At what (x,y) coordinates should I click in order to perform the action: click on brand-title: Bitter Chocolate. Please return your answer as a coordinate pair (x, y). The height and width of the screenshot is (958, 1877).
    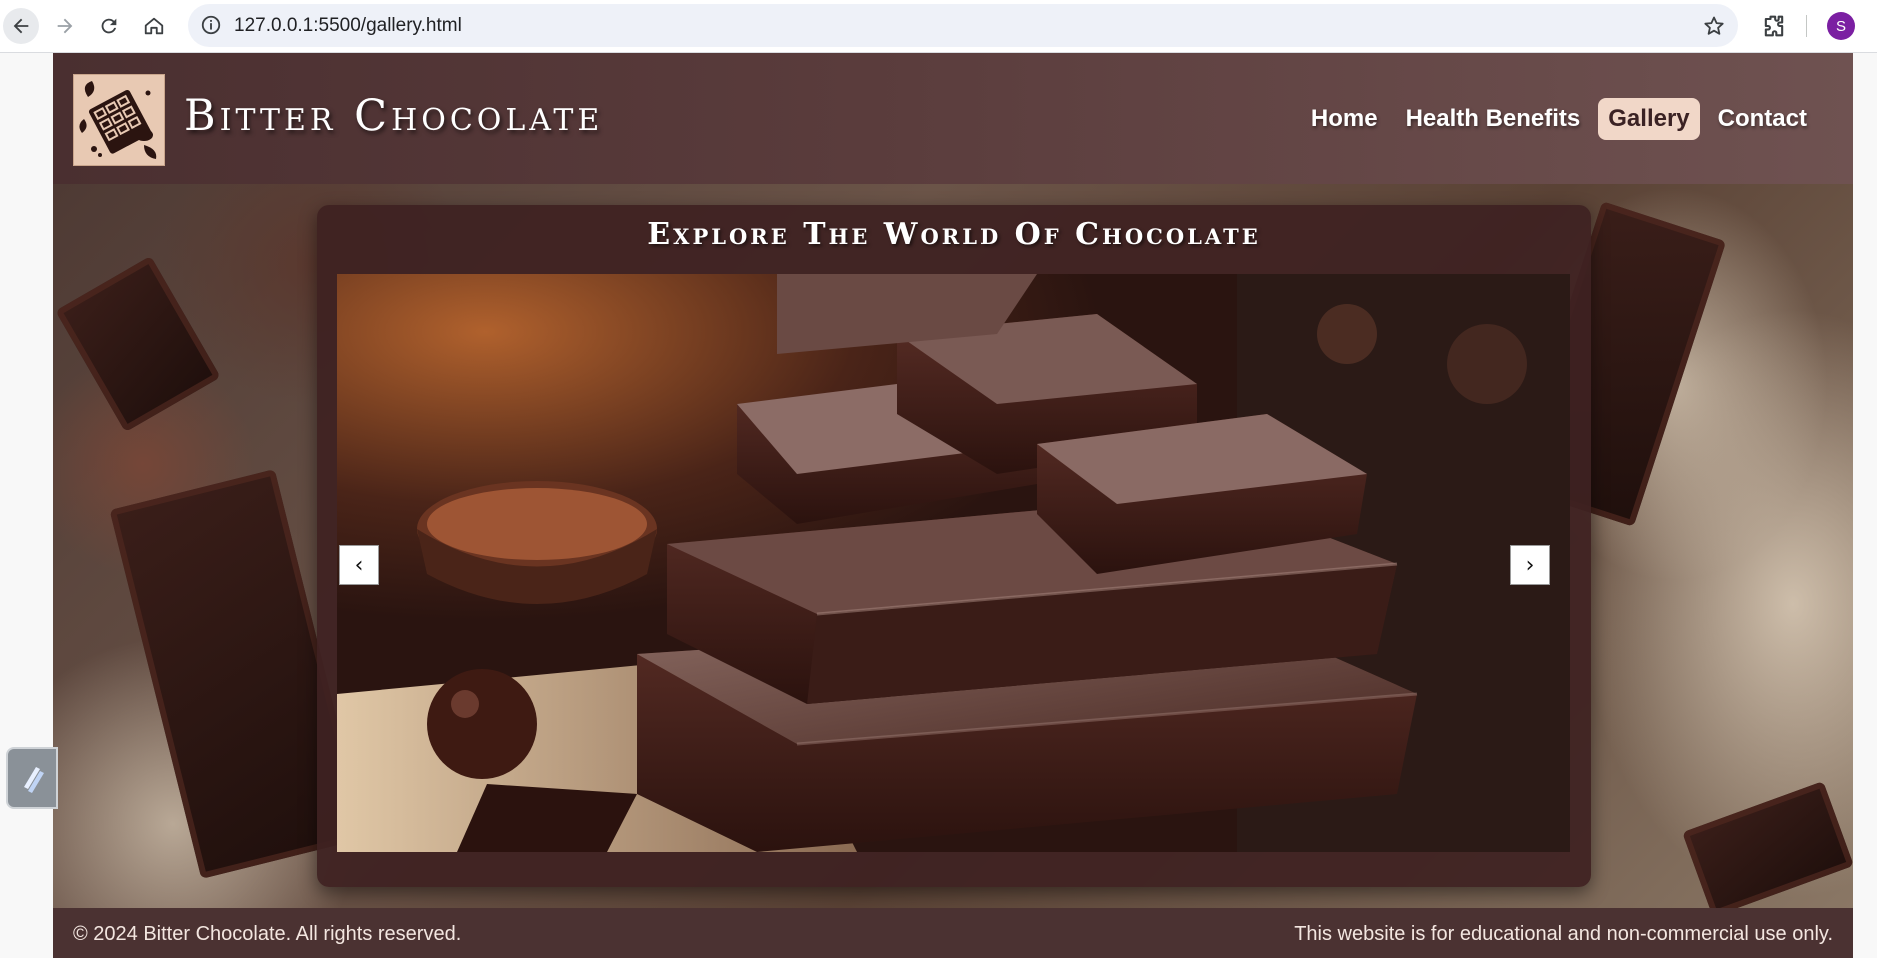
    Looking at the image, I should click on (393, 116).